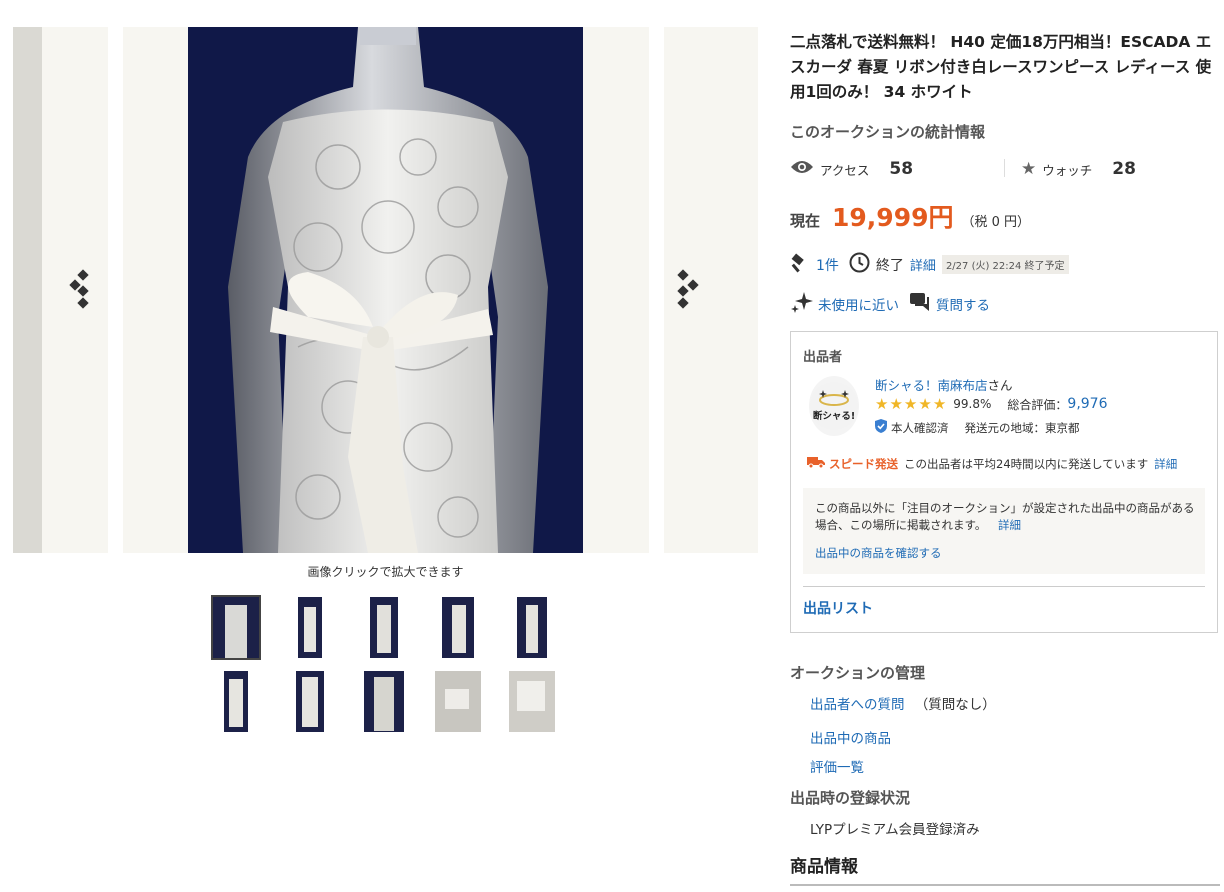 This screenshot has height=892, width=1224. Describe the element at coordinates (972, 404) in the screenshot. I see `rating-percent: 99.8%` at that location.